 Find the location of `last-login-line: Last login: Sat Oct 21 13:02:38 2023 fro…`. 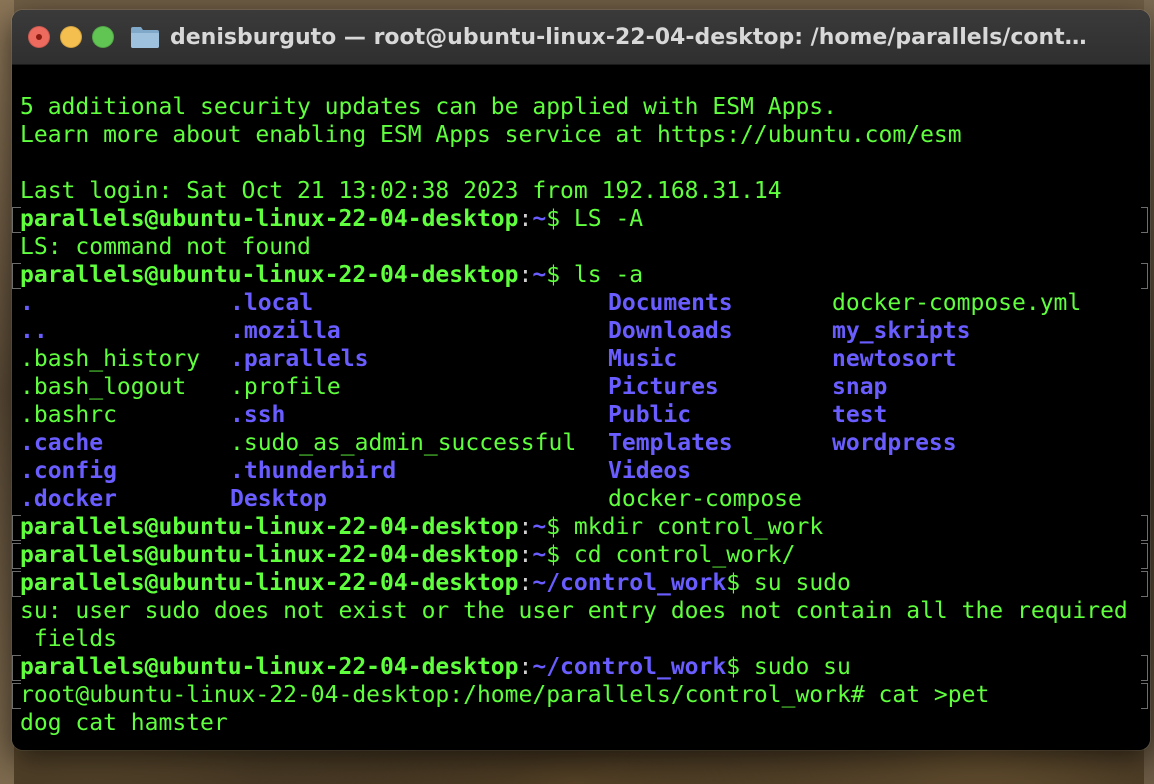

last-login-line: Last login: Sat Oct 21 13:02:38 2023 fro… is located at coordinates (401, 191).